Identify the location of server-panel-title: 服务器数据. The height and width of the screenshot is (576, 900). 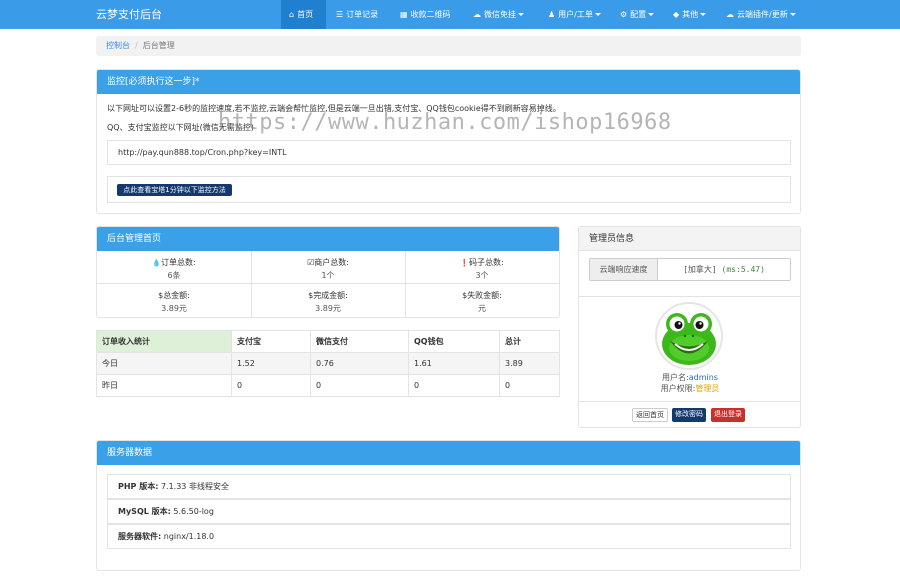
(448, 453).